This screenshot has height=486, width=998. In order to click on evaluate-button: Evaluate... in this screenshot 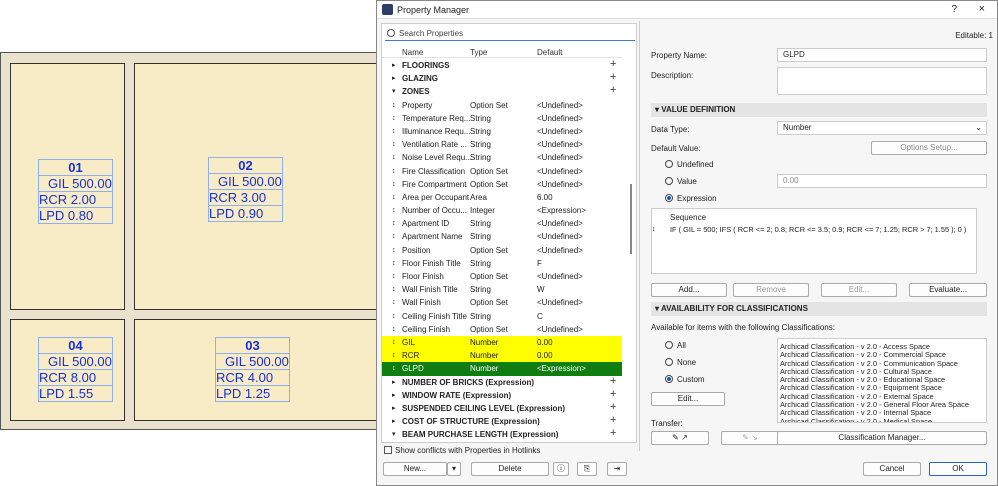, I will do `click(948, 290)`.